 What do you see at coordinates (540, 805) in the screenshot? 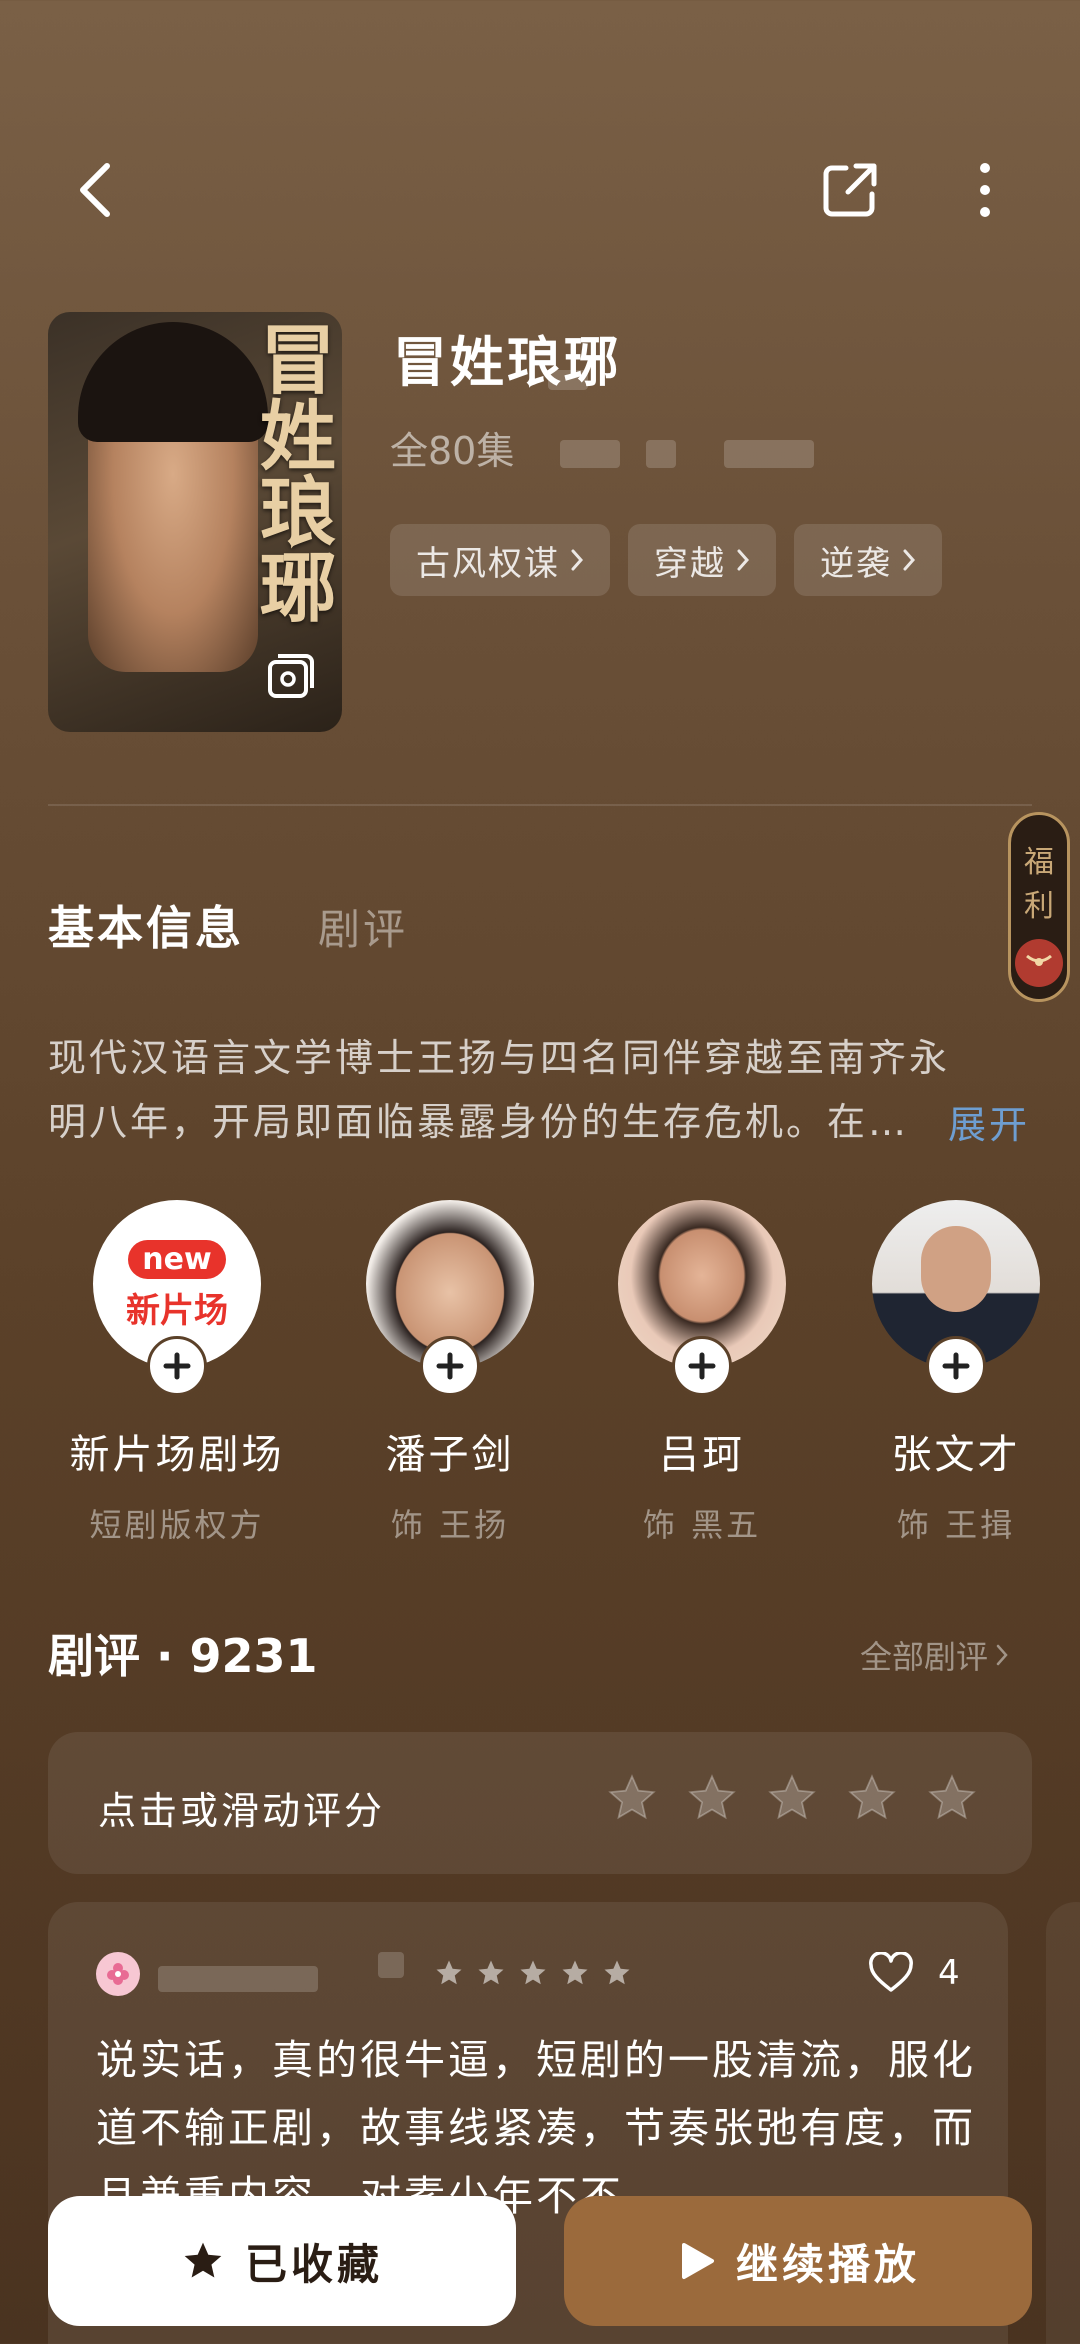
I see `section-divider` at bounding box center [540, 805].